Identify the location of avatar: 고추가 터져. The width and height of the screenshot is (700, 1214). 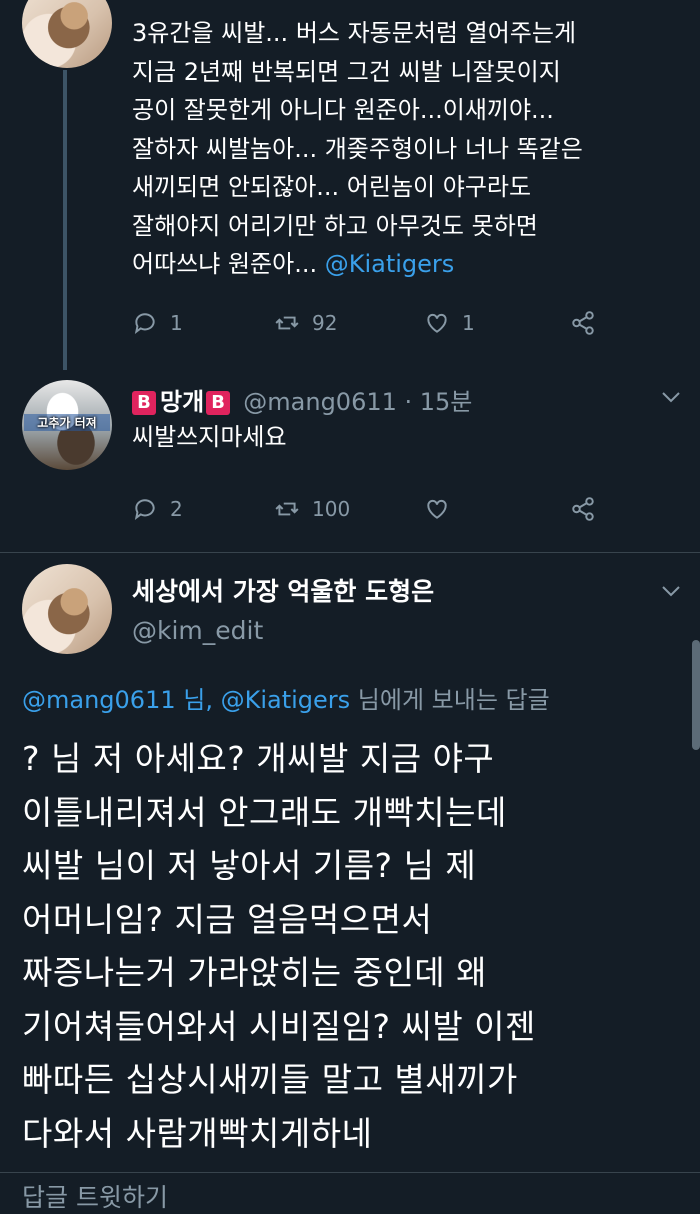
(67, 425).